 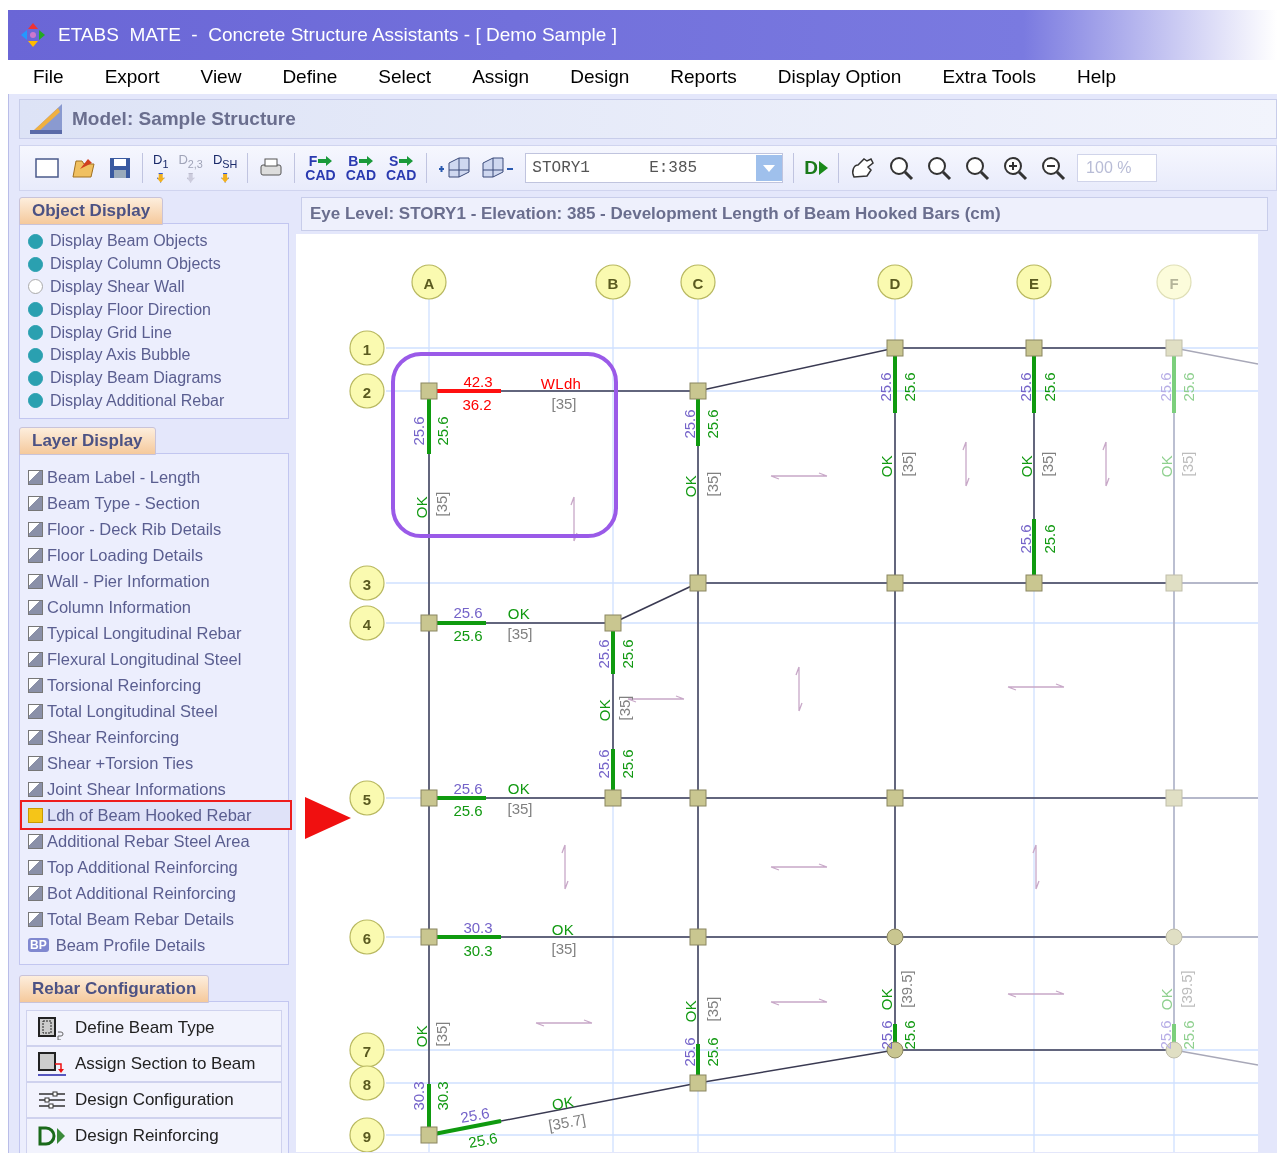 What do you see at coordinates (153, 685) in the screenshot?
I see `layer-item: Torsional Reinforcing` at bounding box center [153, 685].